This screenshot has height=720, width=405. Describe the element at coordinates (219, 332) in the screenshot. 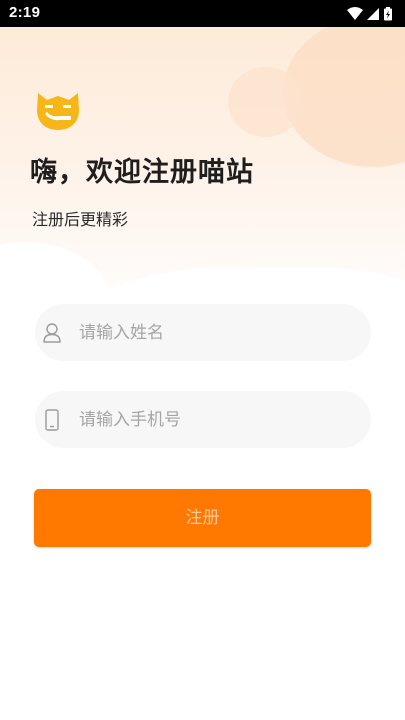

I see `name-input` at that location.